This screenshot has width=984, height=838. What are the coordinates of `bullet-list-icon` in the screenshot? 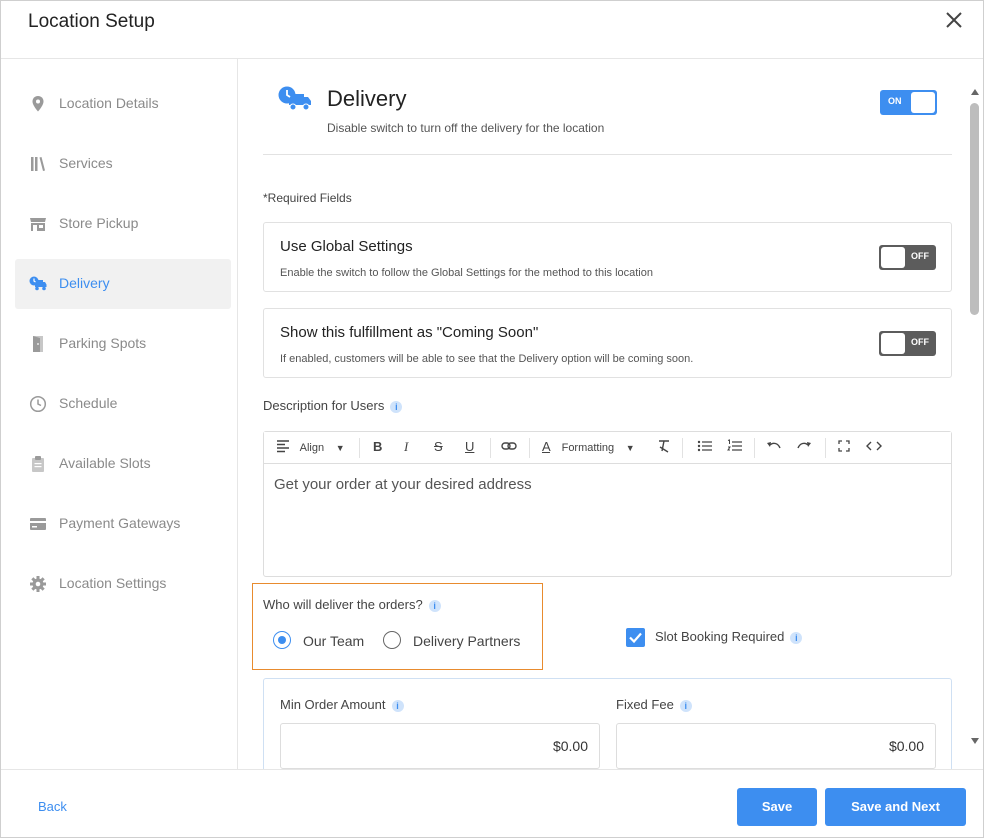 It's located at (704, 446).